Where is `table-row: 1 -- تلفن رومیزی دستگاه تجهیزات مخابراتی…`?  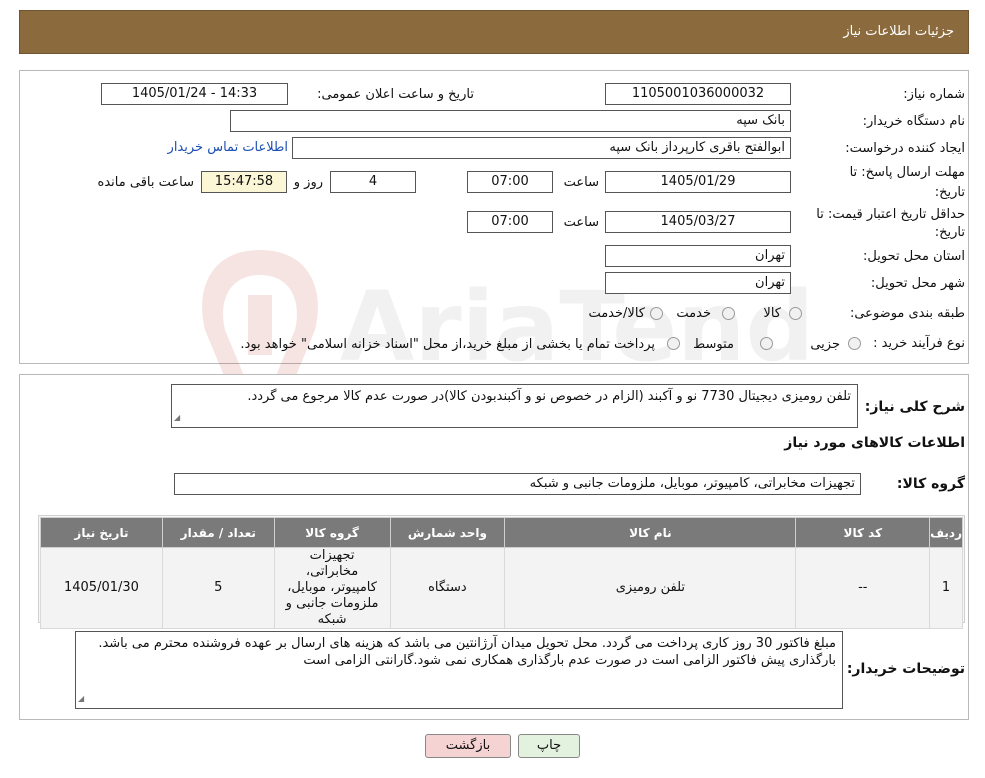 table-row: 1 -- تلفن رومیزی دستگاه تجهیزات مخابراتی… is located at coordinates (501, 588).